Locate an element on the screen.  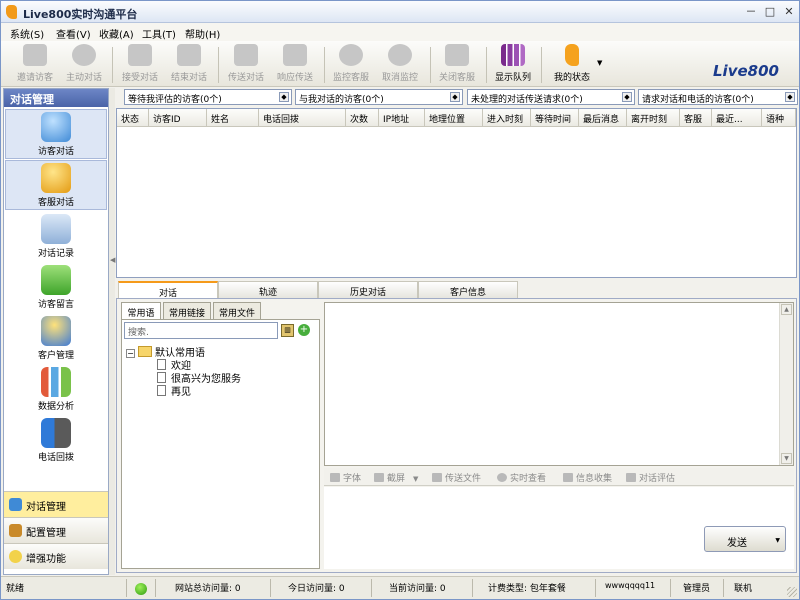
nav-panel-footer: 对话管理 配置管理 增强功能 is located at coordinates (56, 530).